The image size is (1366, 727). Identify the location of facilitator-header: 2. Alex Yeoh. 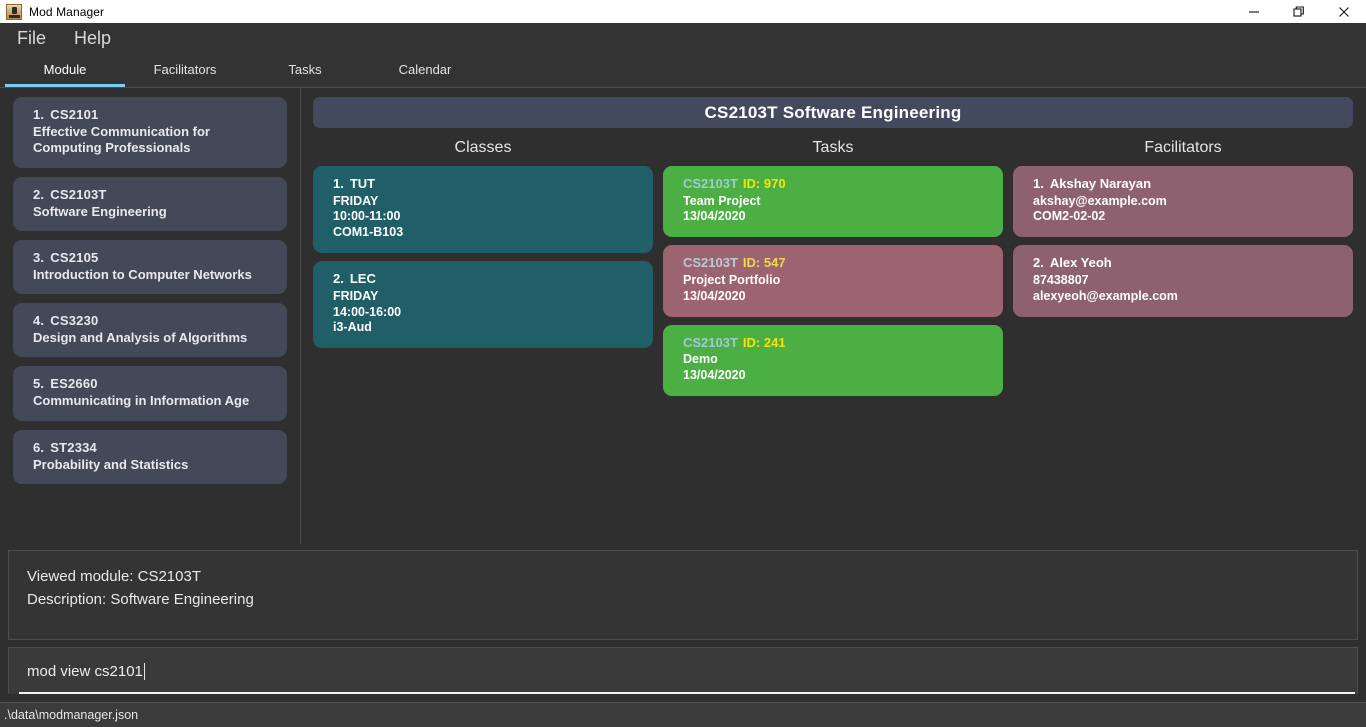
(1187, 263).